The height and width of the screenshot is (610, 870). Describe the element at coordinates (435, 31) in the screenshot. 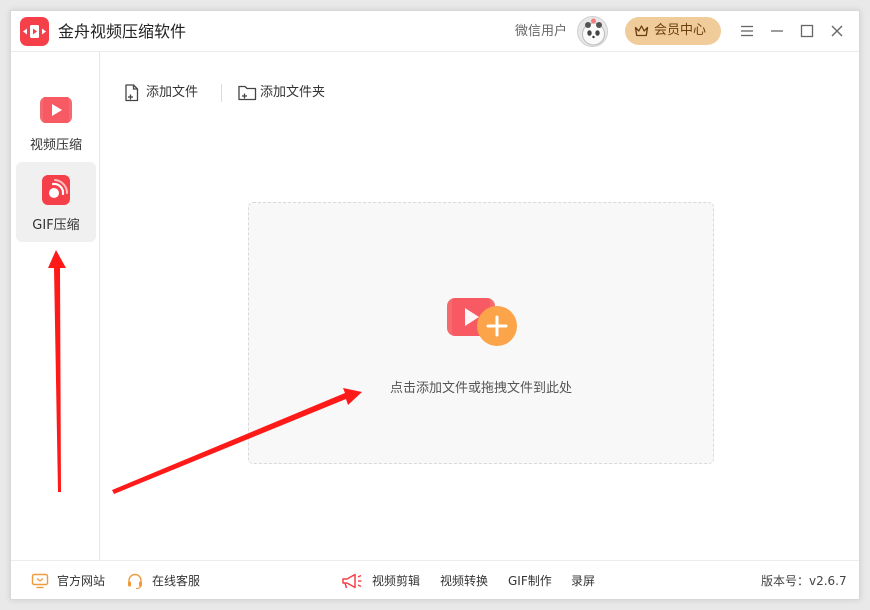

I see `title-bar: 金舟视频压缩软件 微信用户 会员中心` at that location.